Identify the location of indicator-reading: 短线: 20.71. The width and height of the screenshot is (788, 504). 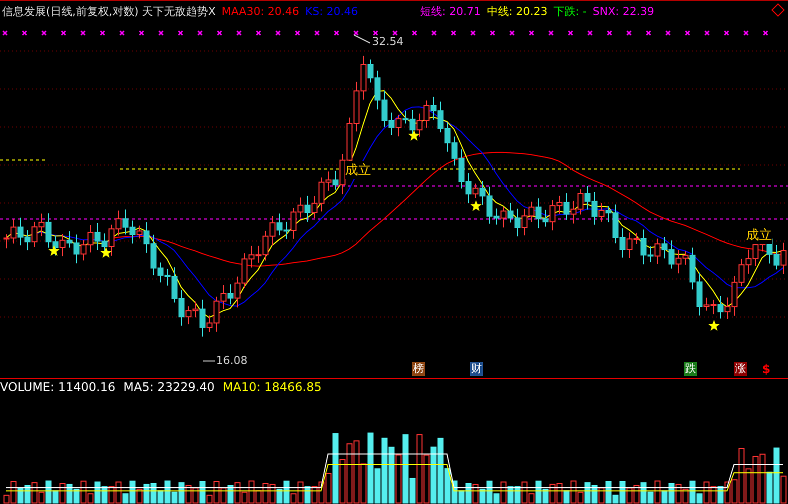
(450, 11).